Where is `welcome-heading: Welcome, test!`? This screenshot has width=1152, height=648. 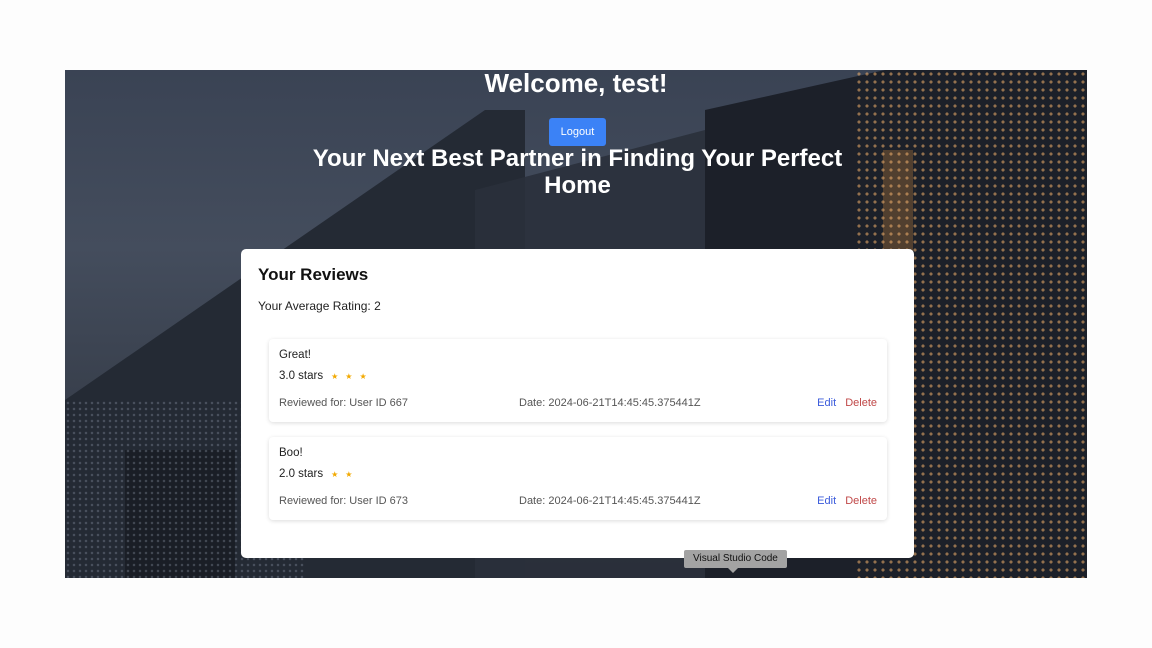 welcome-heading: Welcome, test! is located at coordinates (576, 83).